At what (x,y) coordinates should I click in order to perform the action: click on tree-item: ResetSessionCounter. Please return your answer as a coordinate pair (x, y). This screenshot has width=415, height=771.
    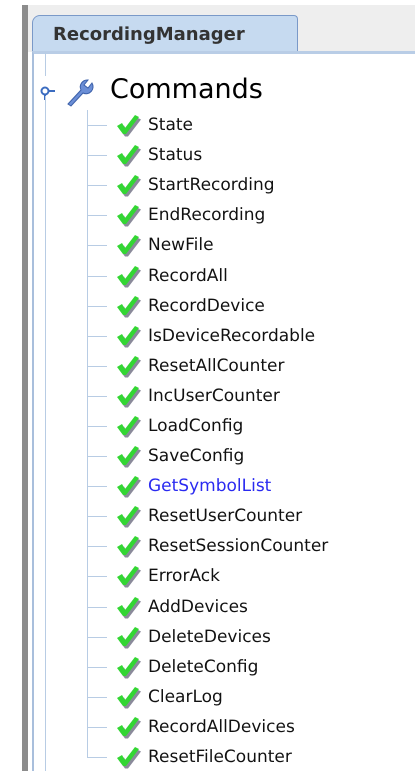
    Looking at the image, I should click on (238, 546).